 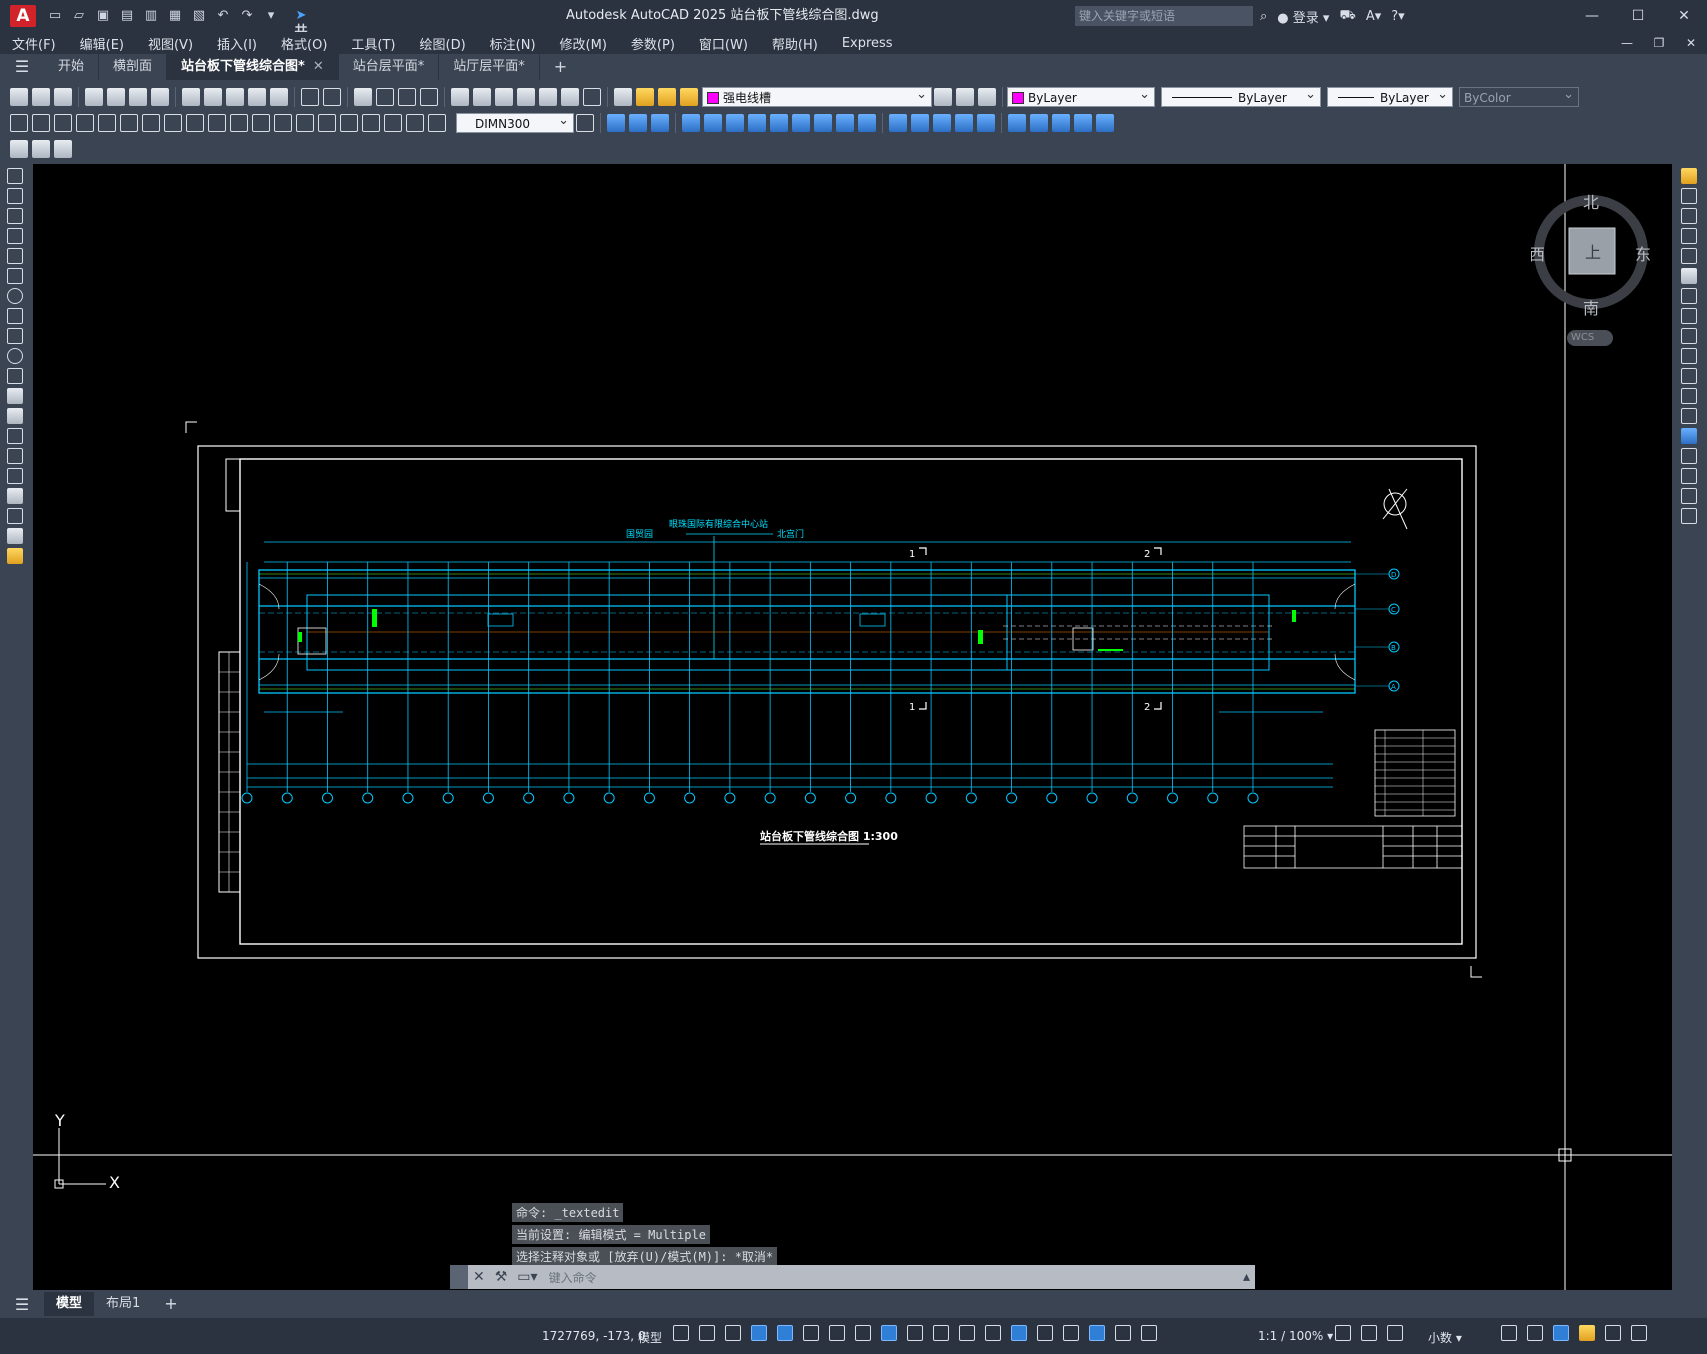 I want to click on tab-cross-section: 横剖面, so click(x=133, y=67).